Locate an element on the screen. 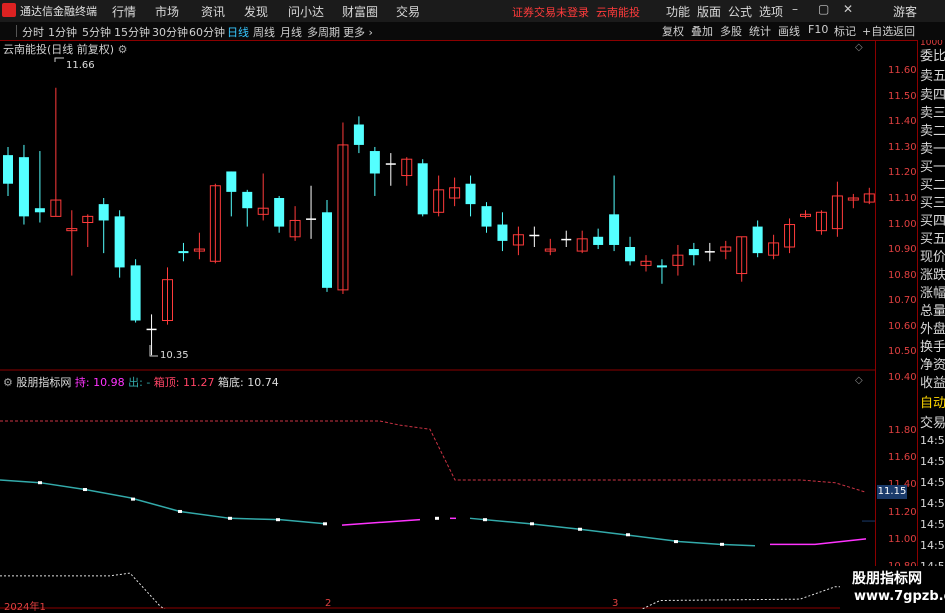 The image size is (945, 613). y-tick: 10.50 is located at coordinates (902, 351).